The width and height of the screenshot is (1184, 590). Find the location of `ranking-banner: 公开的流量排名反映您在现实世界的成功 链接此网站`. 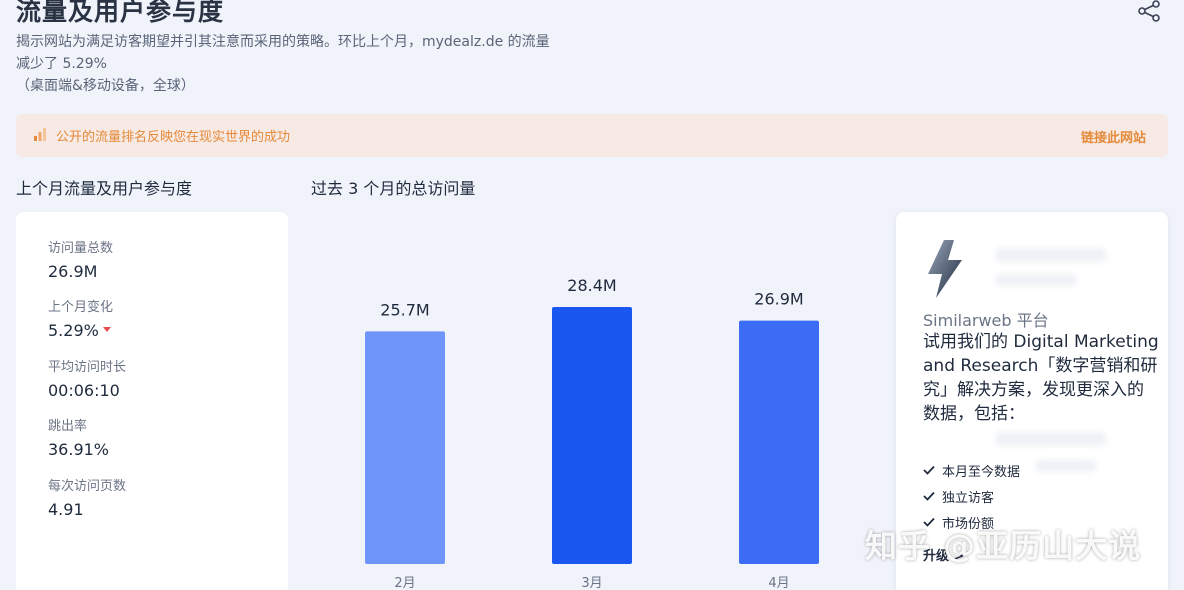

ranking-banner: 公开的流量排名反映您在现实世界的成功 链接此网站 is located at coordinates (592, 135).